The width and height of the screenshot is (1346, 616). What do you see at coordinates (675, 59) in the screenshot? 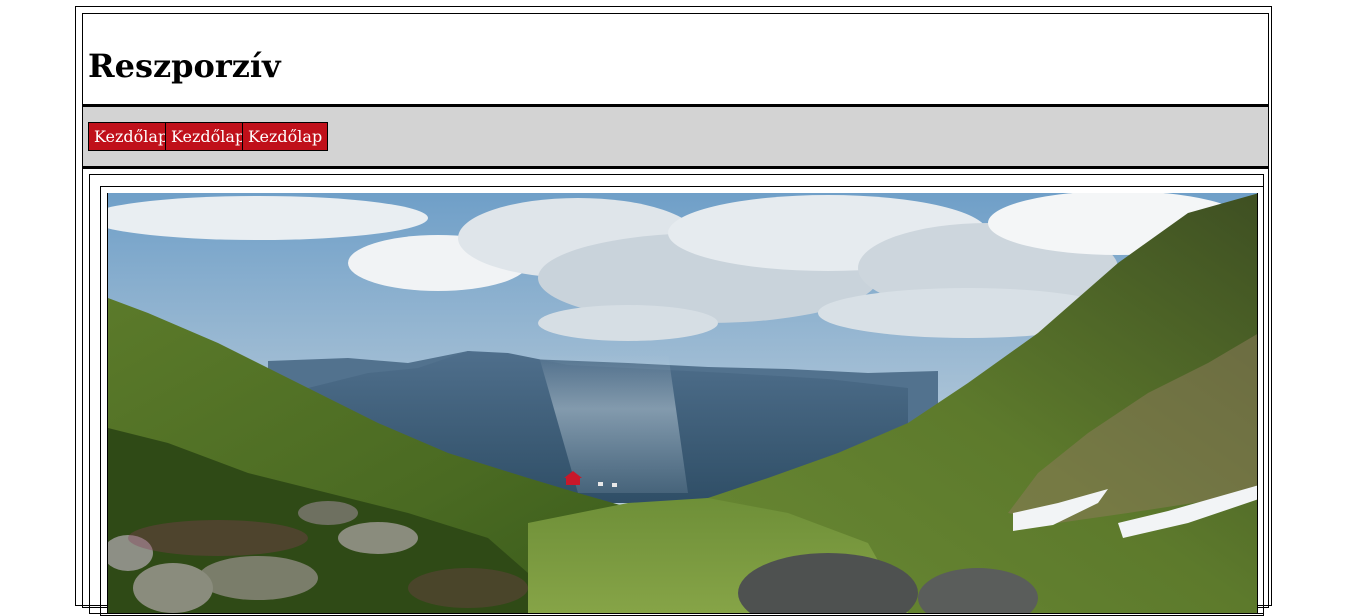
I see `site-header: Reszporzív` at bounding box center [675, 59].